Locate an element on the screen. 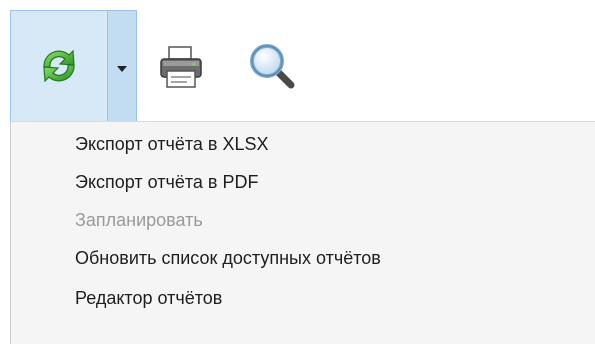 This screenshot has width=595, height=344. menu-item-refresh-report-list: Обновить список доступных отчётов is located at coordinates (228, 258).